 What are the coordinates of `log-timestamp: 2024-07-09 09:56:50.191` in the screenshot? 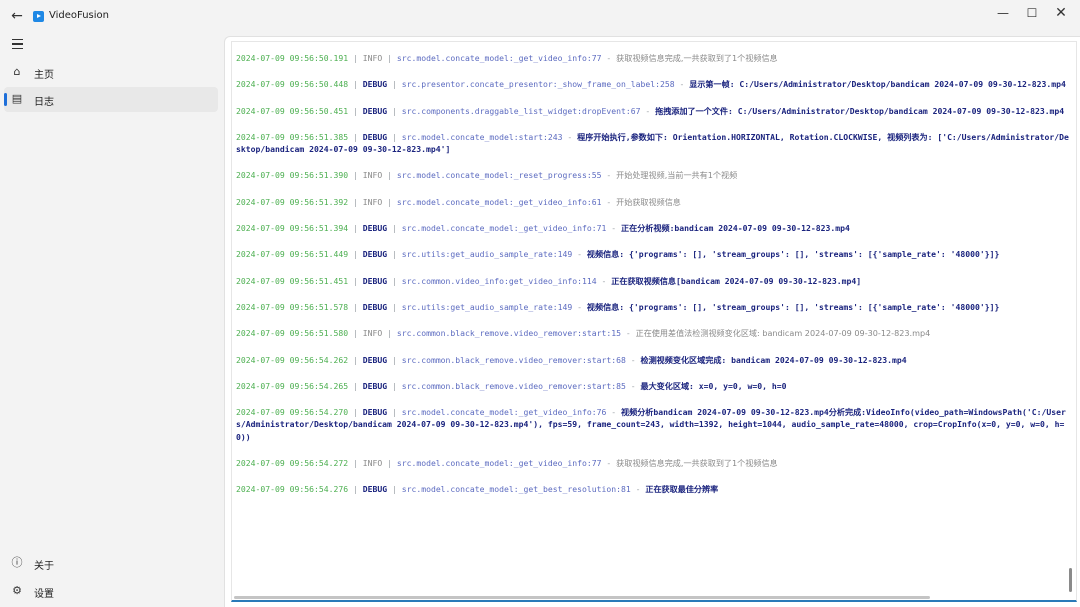 It's located at (292, 58).